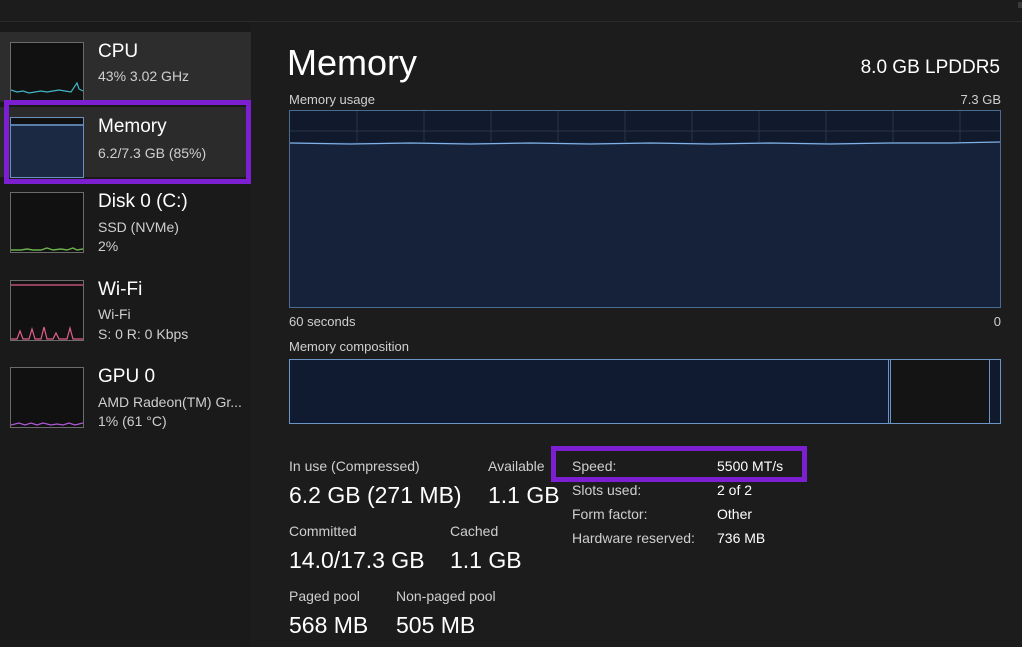 The height and width of the screenshot is (647, 1022). I want to click on slots-used-value: 2 of 2, so click(735, 490).